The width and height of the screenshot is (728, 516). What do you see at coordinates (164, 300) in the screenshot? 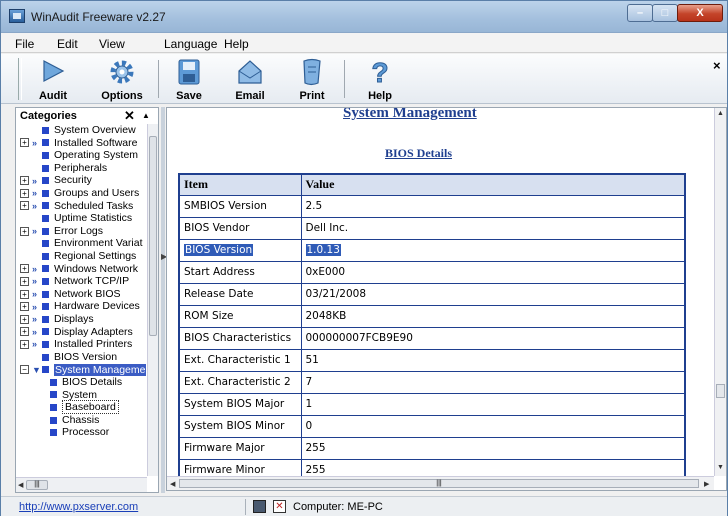
I see `pane-splitter: ▶` at bounding box center [164, 300].